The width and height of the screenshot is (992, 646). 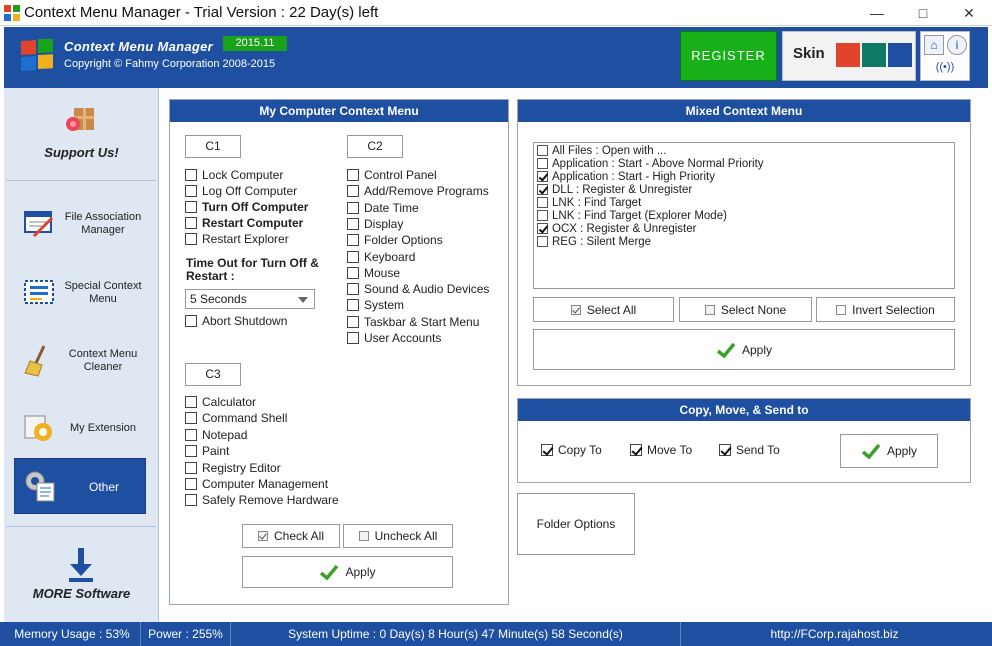 I want to click on menu-option-checkbox: Computer Management, so click(x=256, y=485).